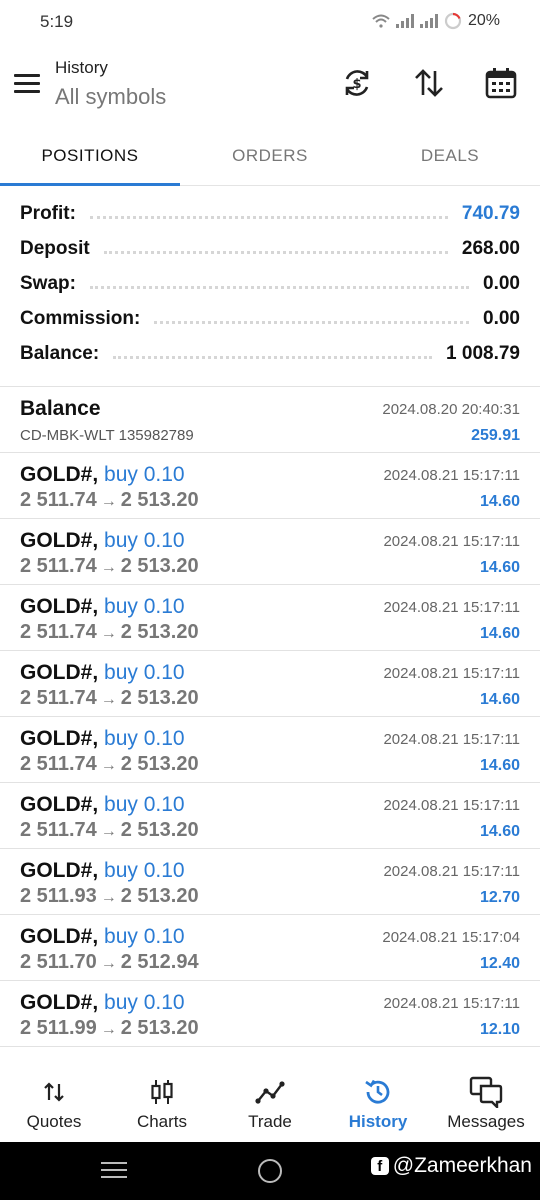 This screenshot has width=540, height=1200. I want to click on nav-messages: Messages, so click(486, 1101).